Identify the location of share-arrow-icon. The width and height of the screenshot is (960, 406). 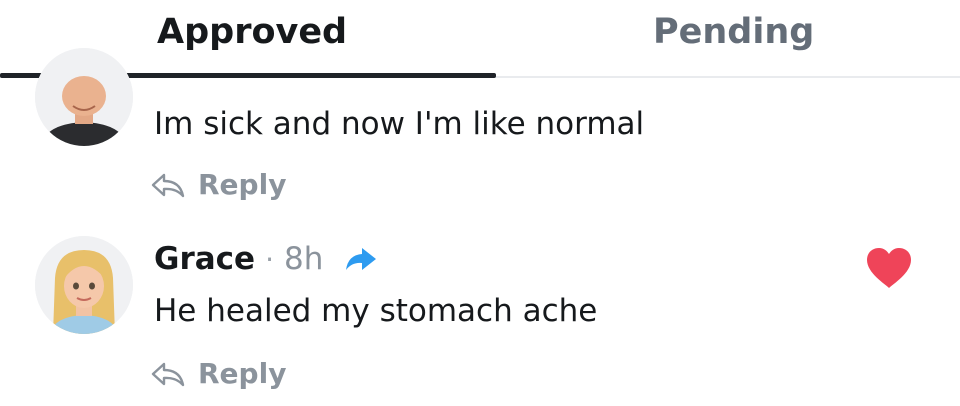
(361, 259).